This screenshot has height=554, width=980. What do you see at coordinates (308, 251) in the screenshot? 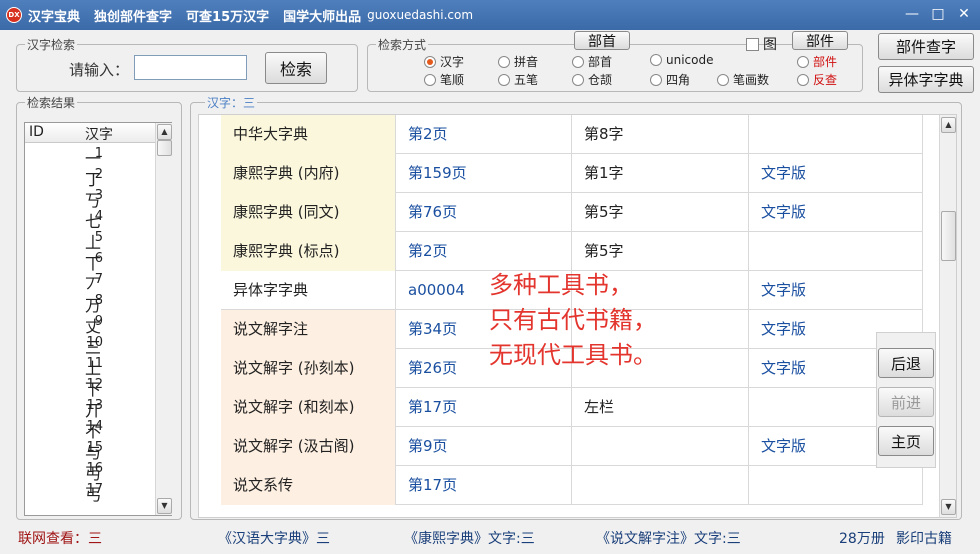
I see `book-cell: 康熙字典 (标点)` at bounding box center [308, 251].